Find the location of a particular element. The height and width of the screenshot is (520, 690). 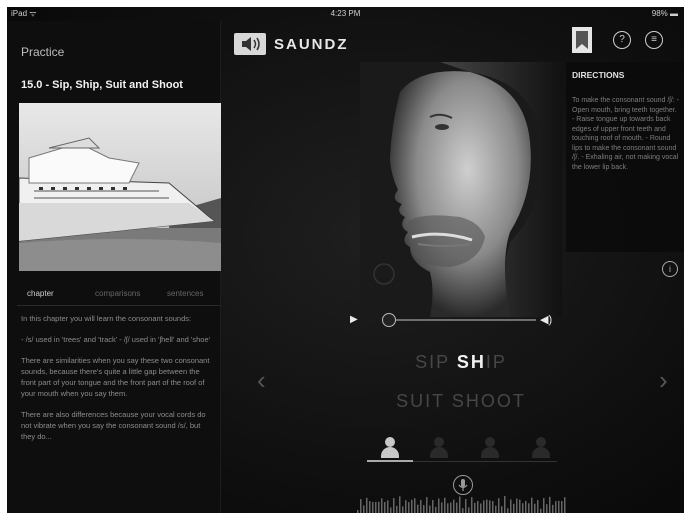

microphone-icon is located at coordinates (463, 485).